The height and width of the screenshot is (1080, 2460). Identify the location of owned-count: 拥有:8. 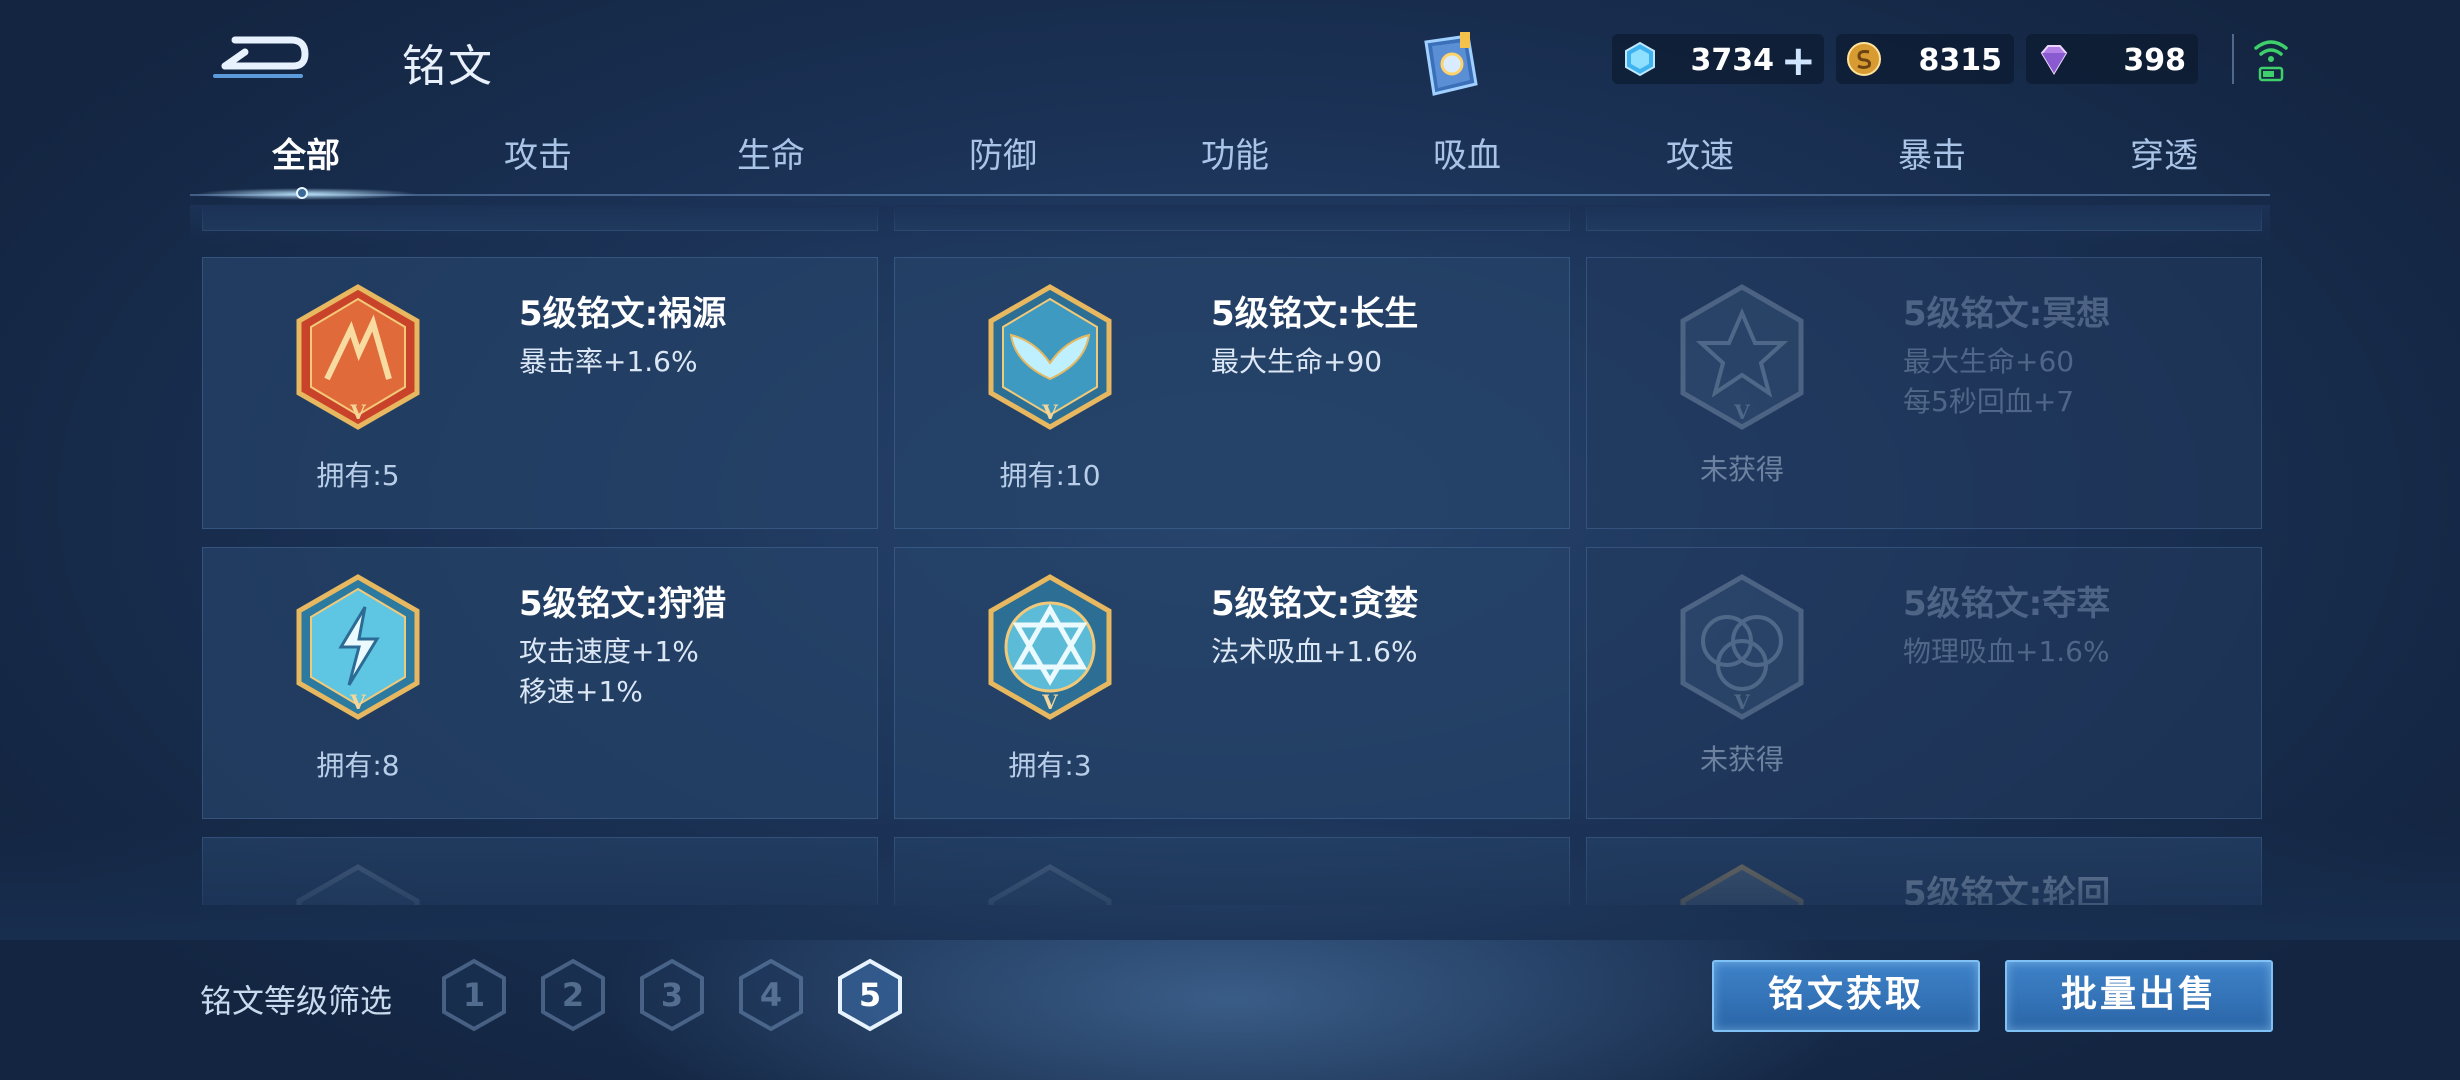
(358, 765).